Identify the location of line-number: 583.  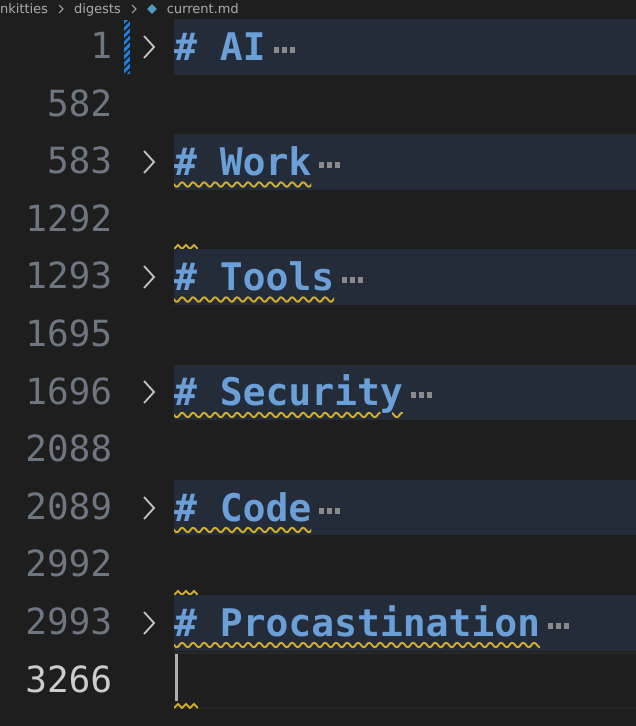
(79, 162).